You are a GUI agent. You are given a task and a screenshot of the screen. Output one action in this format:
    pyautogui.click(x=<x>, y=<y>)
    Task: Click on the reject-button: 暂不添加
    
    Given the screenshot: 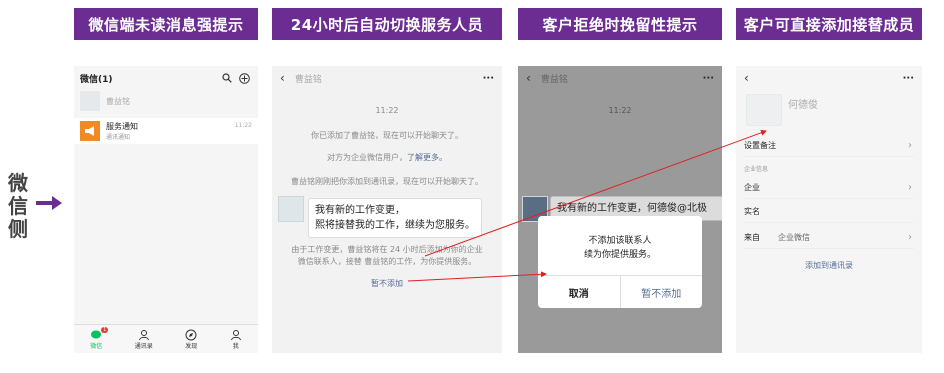 What is the action you would take?
    pyautogui.click(x=662, y=292)
    